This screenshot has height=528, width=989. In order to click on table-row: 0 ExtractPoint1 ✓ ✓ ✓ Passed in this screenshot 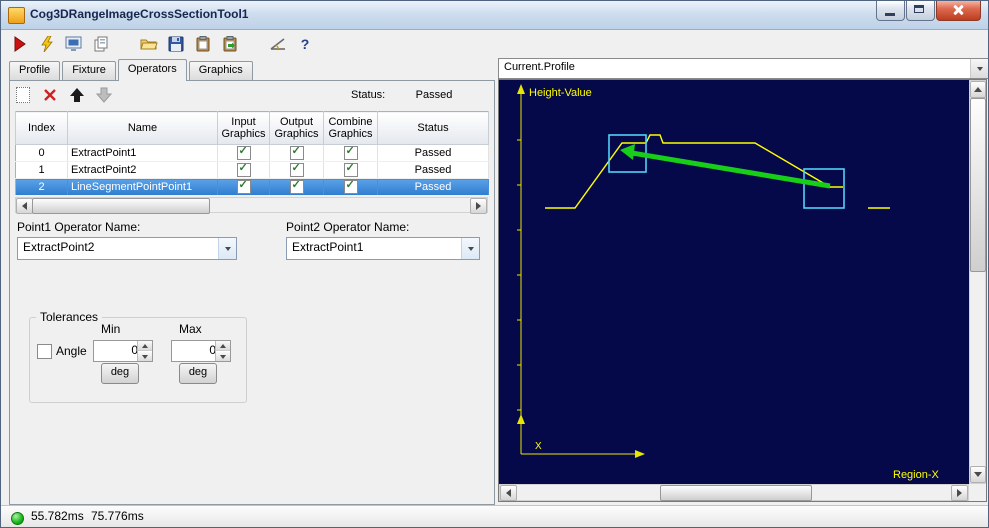, I will do `click(252, 153)`.